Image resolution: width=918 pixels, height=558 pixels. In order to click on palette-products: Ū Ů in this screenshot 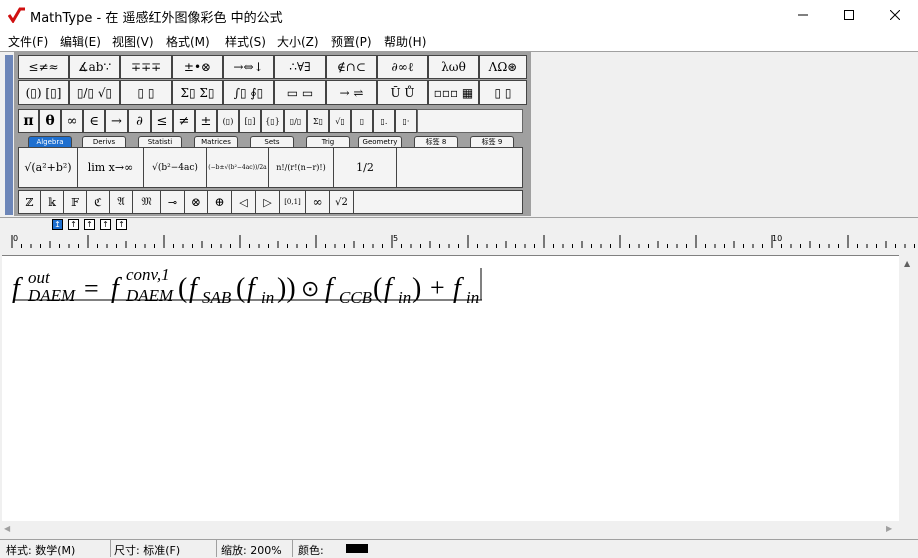, I will do `click(402, 92)`.